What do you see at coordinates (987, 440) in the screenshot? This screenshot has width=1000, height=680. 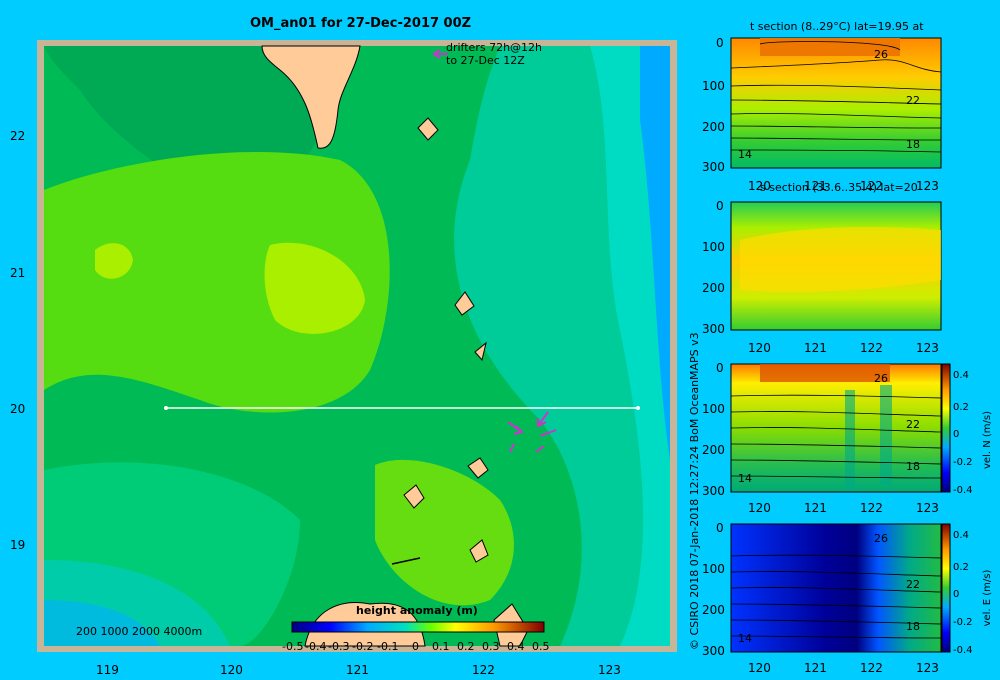 I see `vel-n-label: vel. N (m/s)` at bounding box center [987, 440].